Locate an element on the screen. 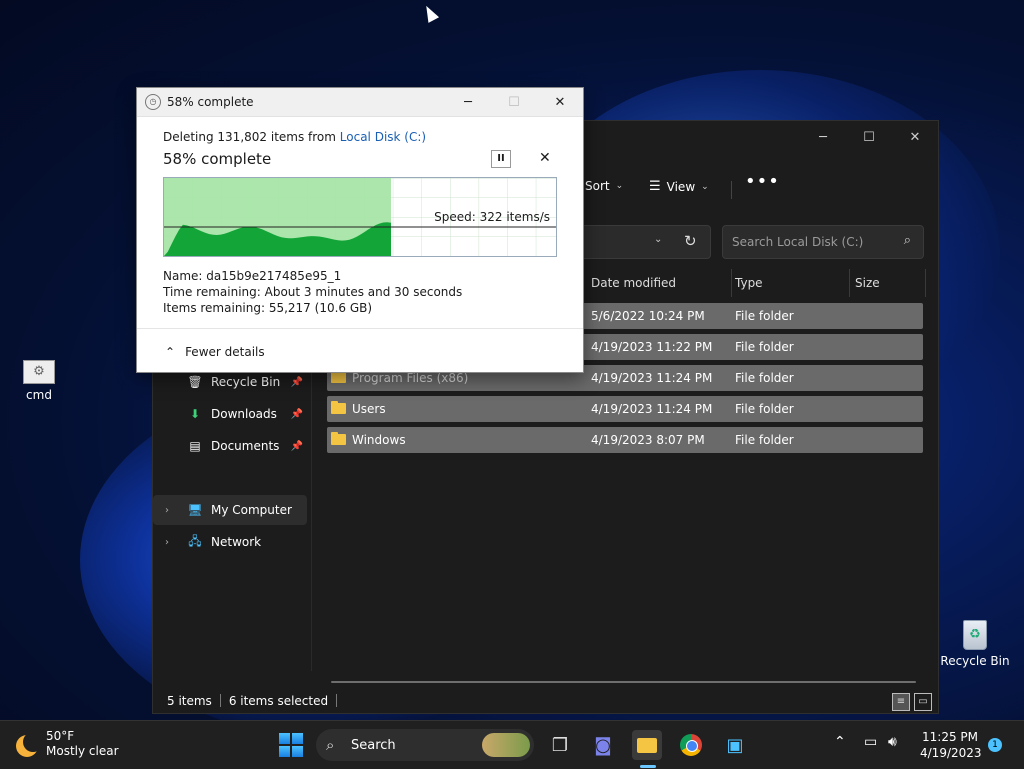 This screenshot has height=769, width=1024. file-name-line: Name: da15b9e217485e95_1 is located at coordinates (252, 276).